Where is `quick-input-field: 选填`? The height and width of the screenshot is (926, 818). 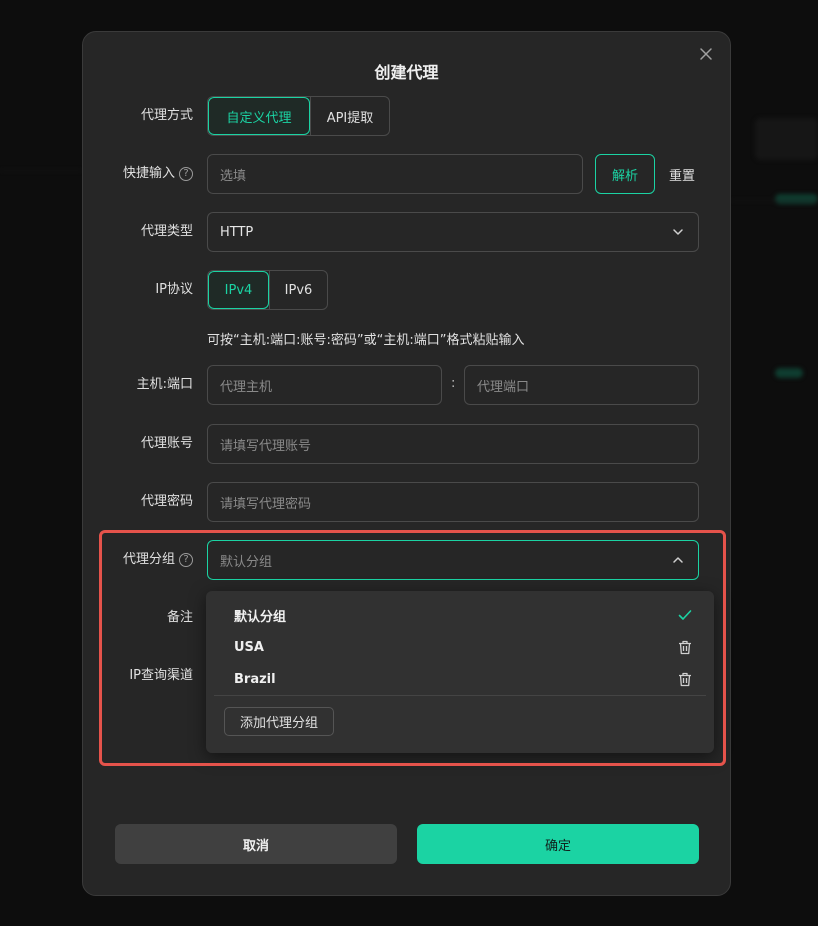
quick-input-field: 选填 is located at coordinates (395, 174).